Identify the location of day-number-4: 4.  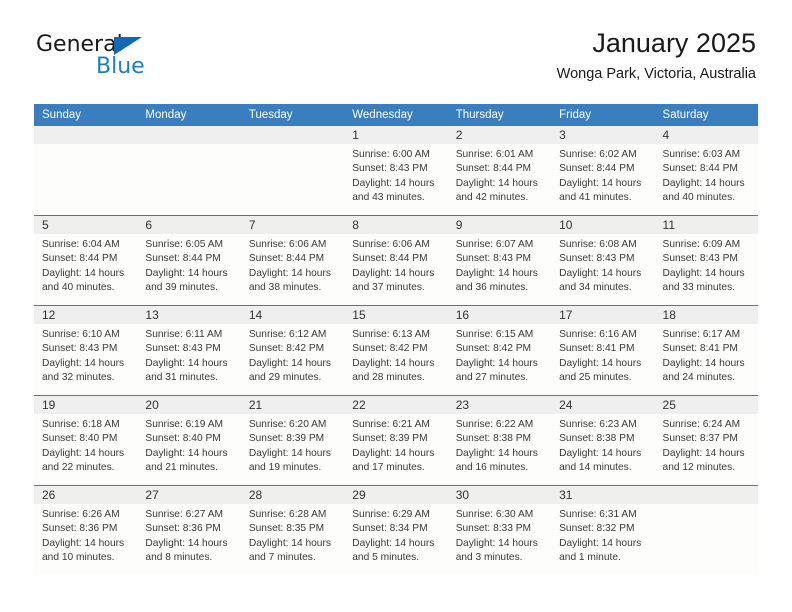
(706, 135).